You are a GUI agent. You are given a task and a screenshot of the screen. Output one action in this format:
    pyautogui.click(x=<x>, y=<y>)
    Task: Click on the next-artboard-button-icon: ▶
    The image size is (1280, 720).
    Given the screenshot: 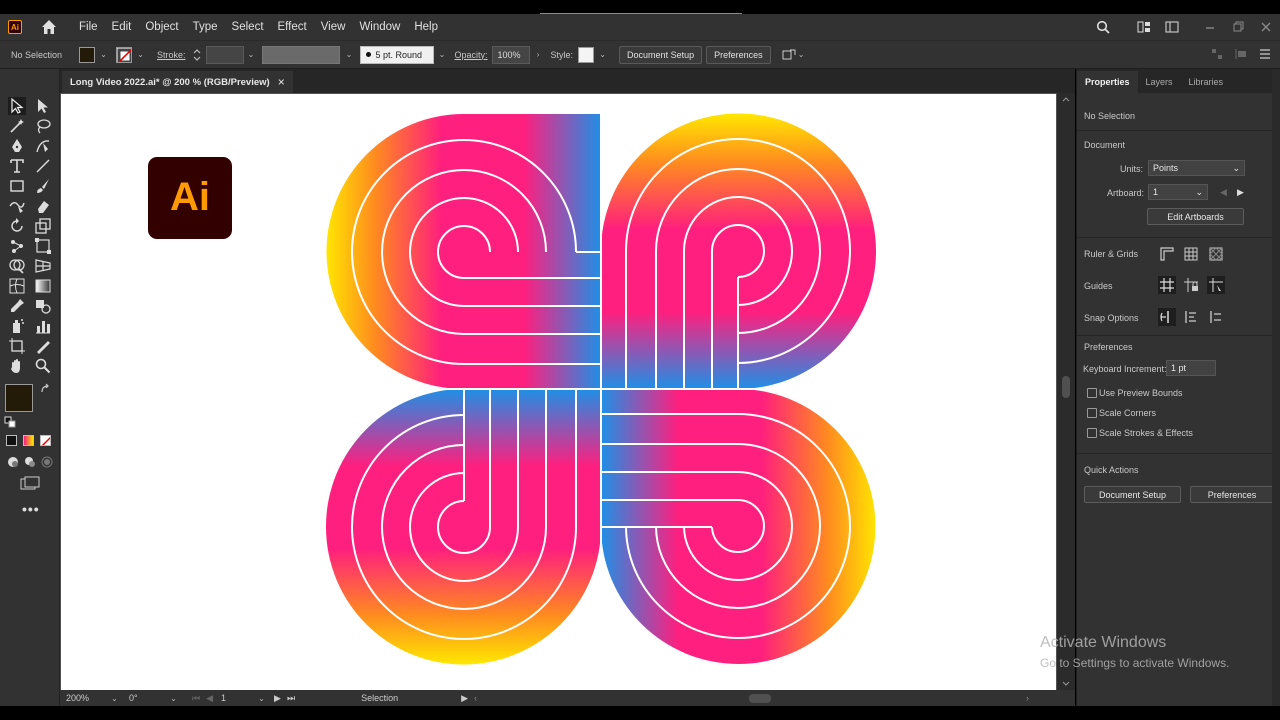 What is the action you would take?
    pyautogui.click(x=1240, y=192)
    